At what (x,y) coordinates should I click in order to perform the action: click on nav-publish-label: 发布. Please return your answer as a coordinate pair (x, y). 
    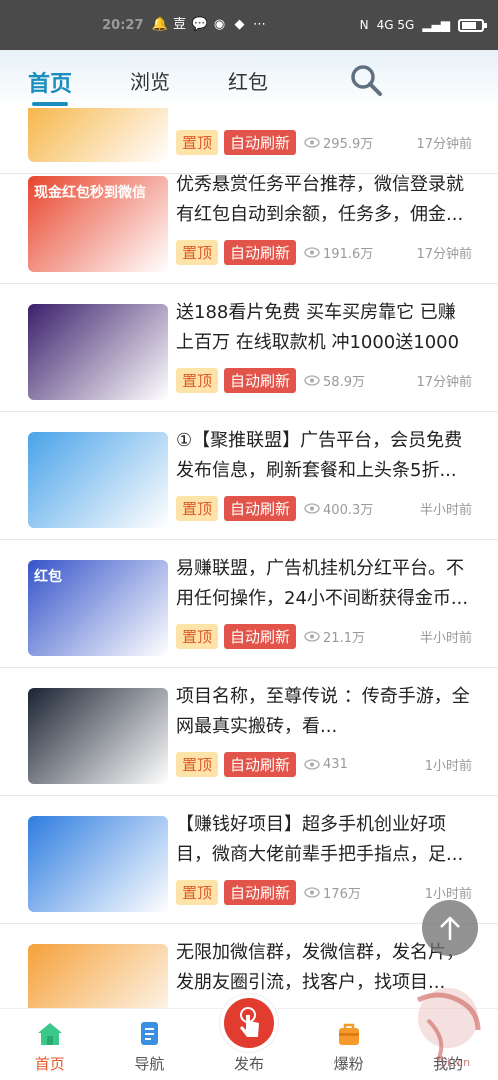
    Looking at the image, I should click on (248, 1064).